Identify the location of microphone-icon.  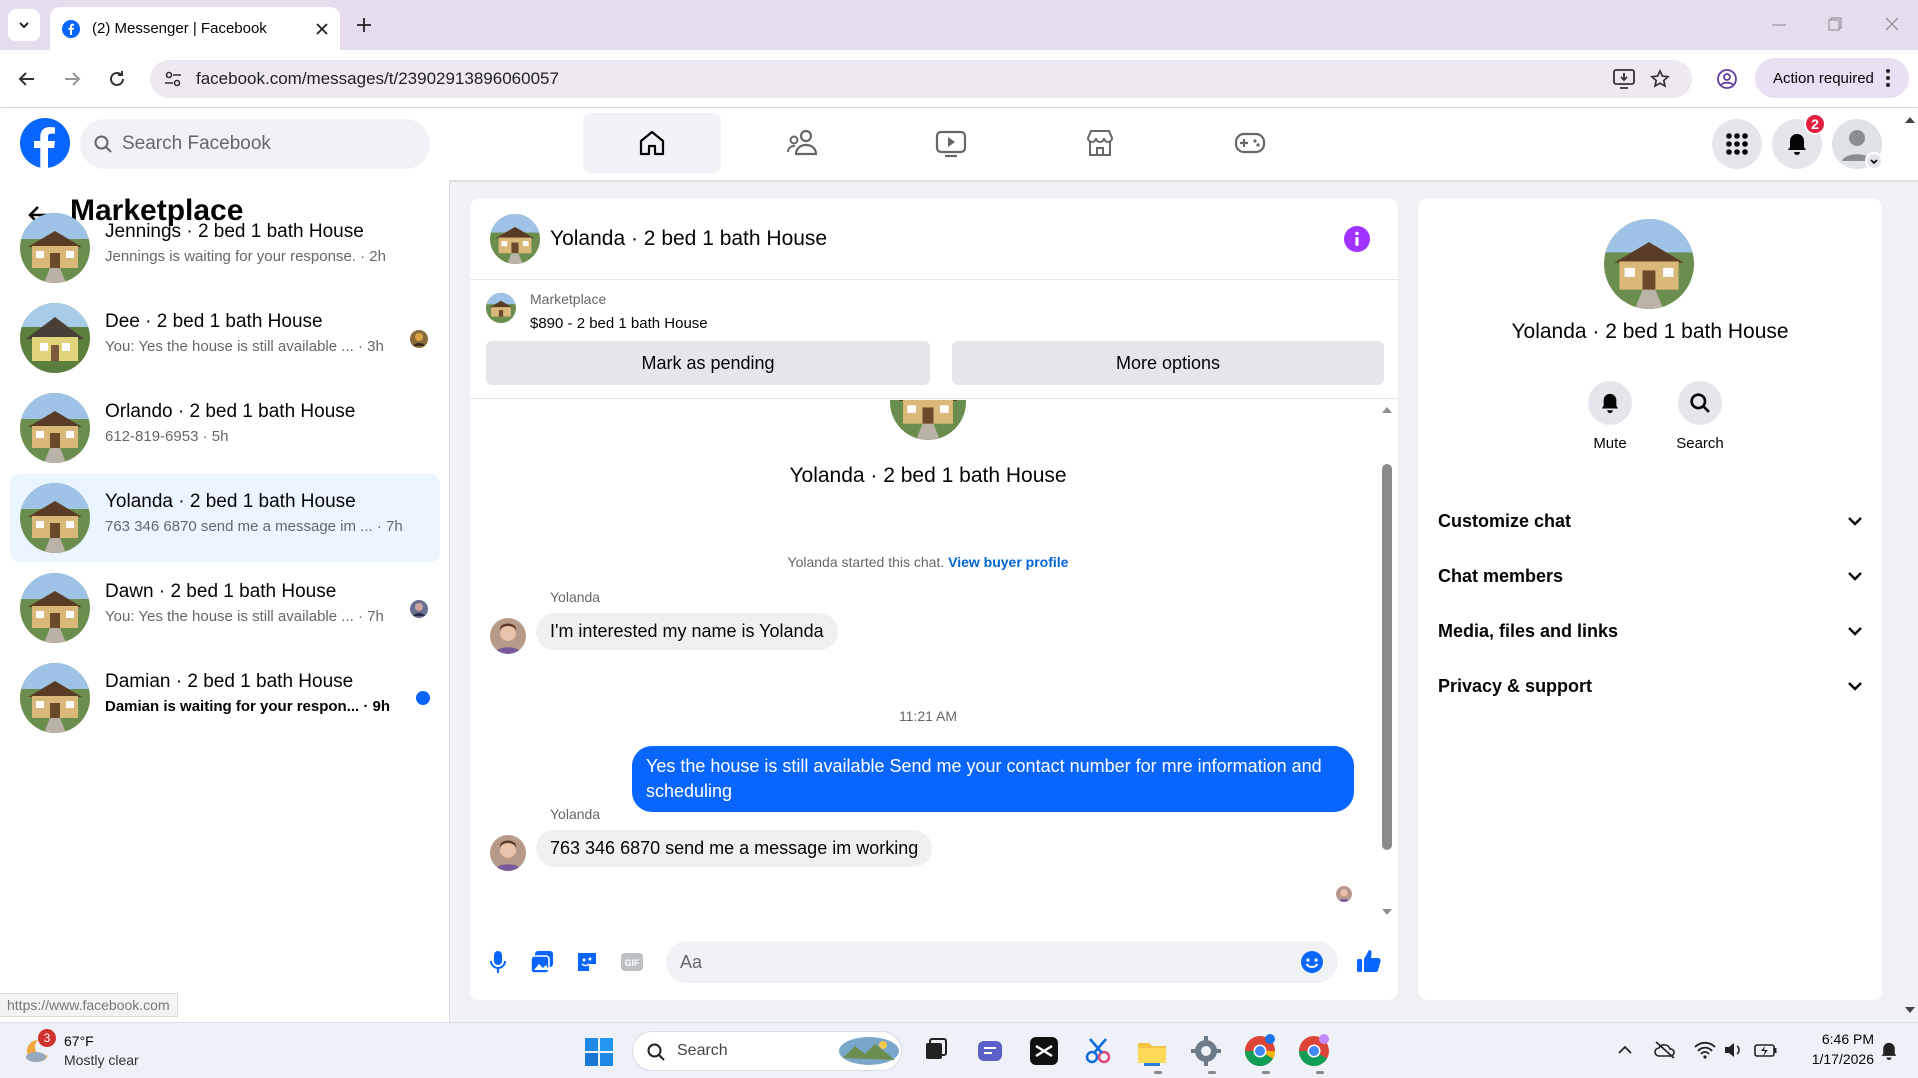
(498, 962).